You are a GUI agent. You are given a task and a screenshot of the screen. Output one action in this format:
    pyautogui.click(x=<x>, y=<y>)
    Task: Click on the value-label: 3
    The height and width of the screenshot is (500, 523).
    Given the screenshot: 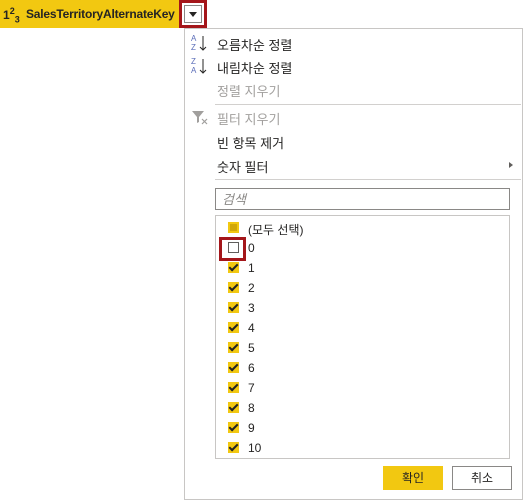 What is the action you would take?
    pyautogui.click(x=251, y=308)
    